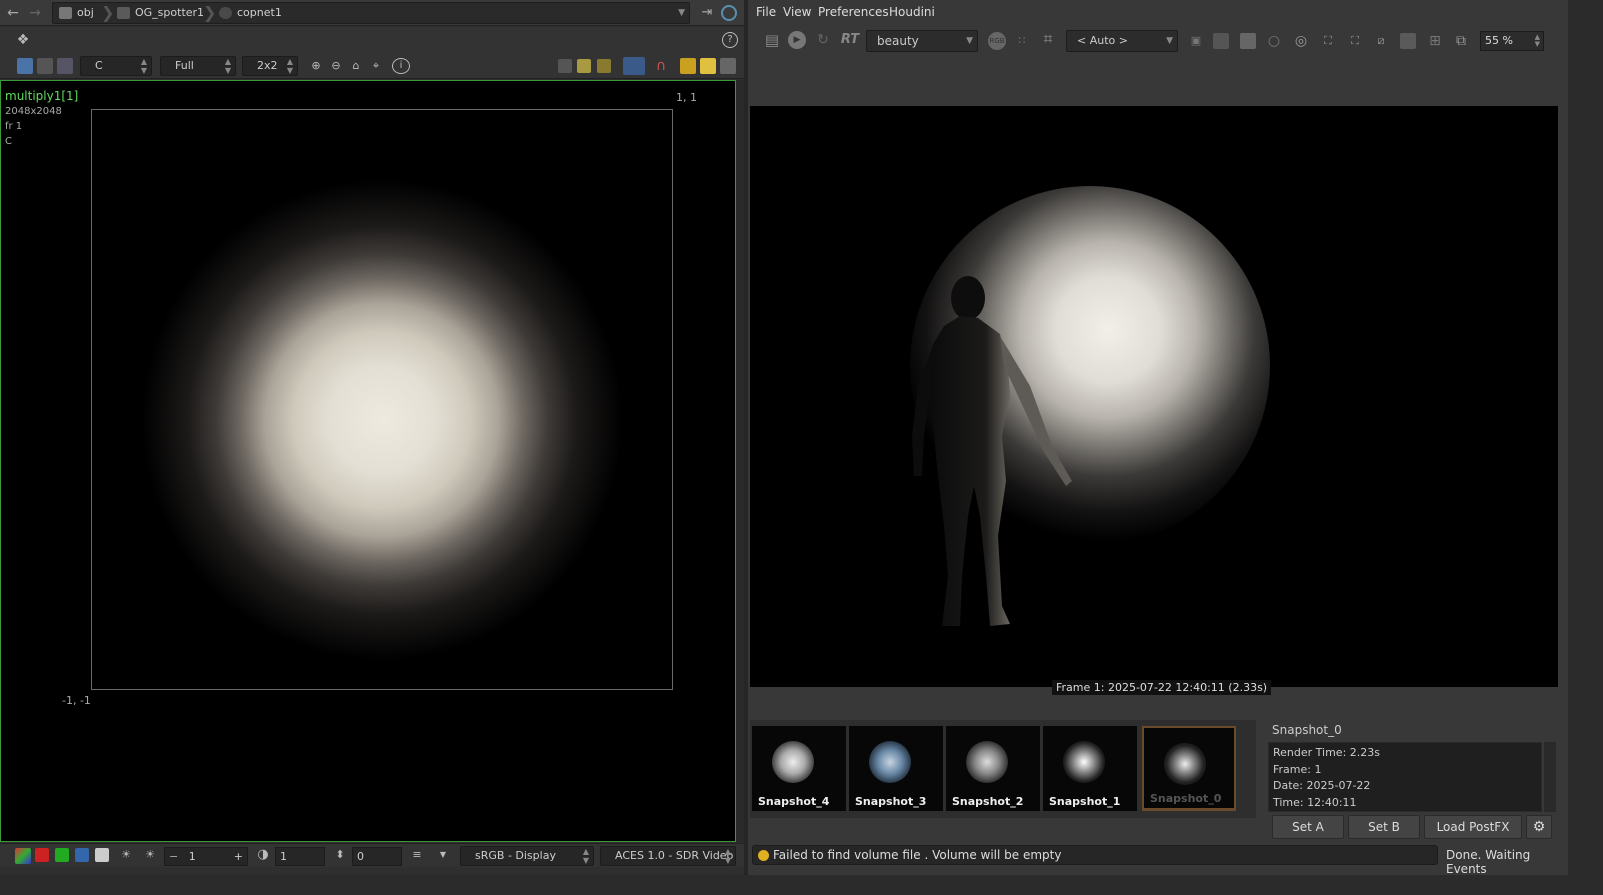 Image resolution: width=1603 pixels, height=895 pixels. I want to click on focus-icon: ◎, so click(1301, 41).